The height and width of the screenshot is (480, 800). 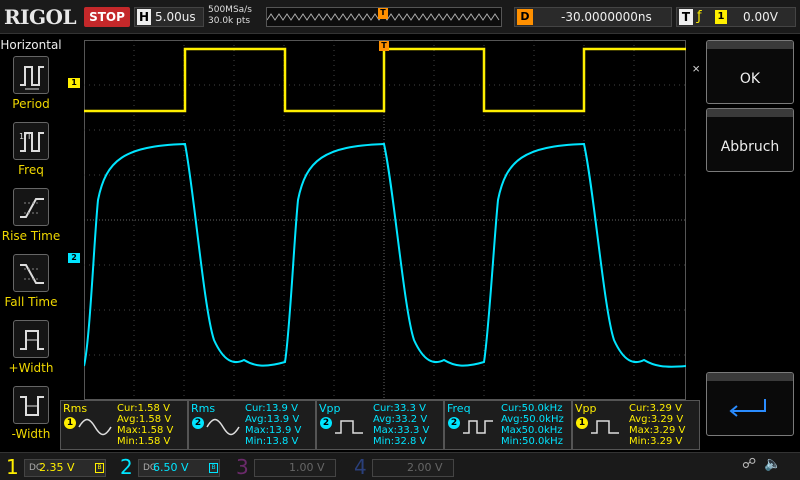 I want to click on sample-rate: 500MSa/s, so click(x=230, y=10).